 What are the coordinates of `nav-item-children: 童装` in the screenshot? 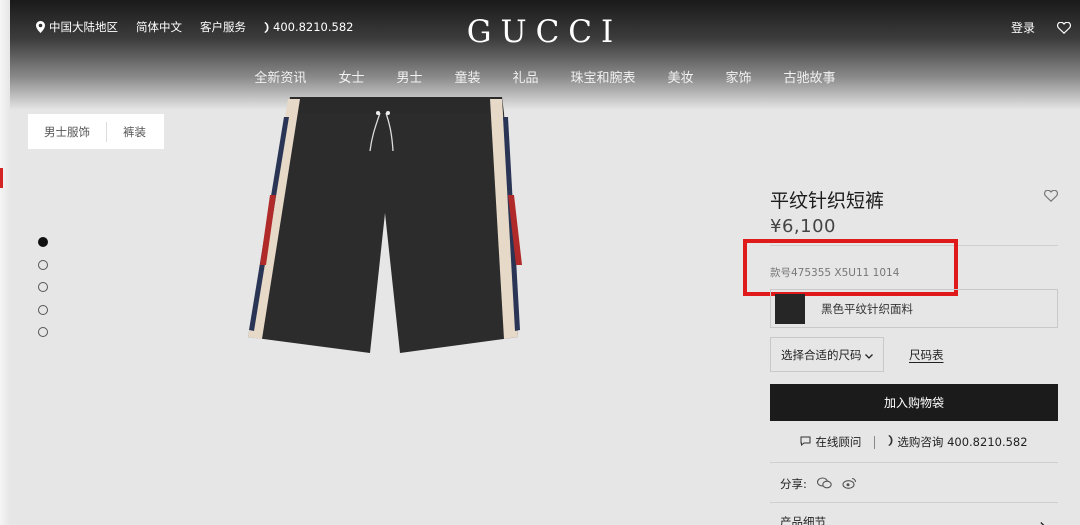 It's located at (467, 76).